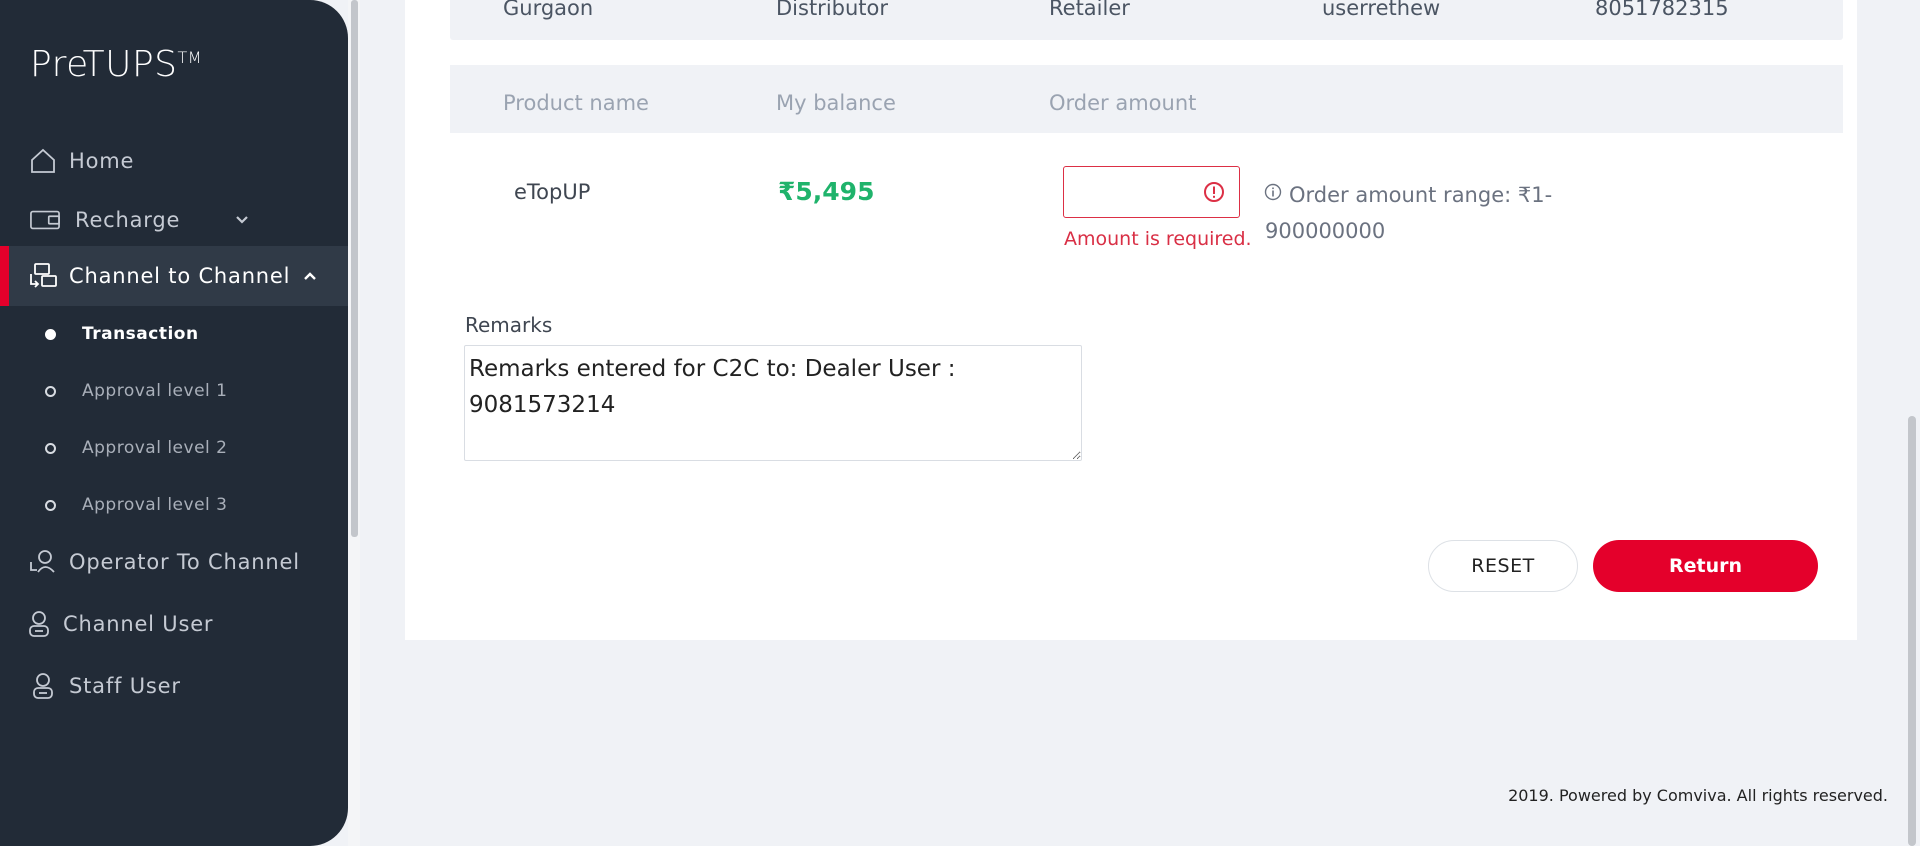  Describe the element at coordinates (242, 220) in the screenshot. I see `chevron-down-icon` at that location.